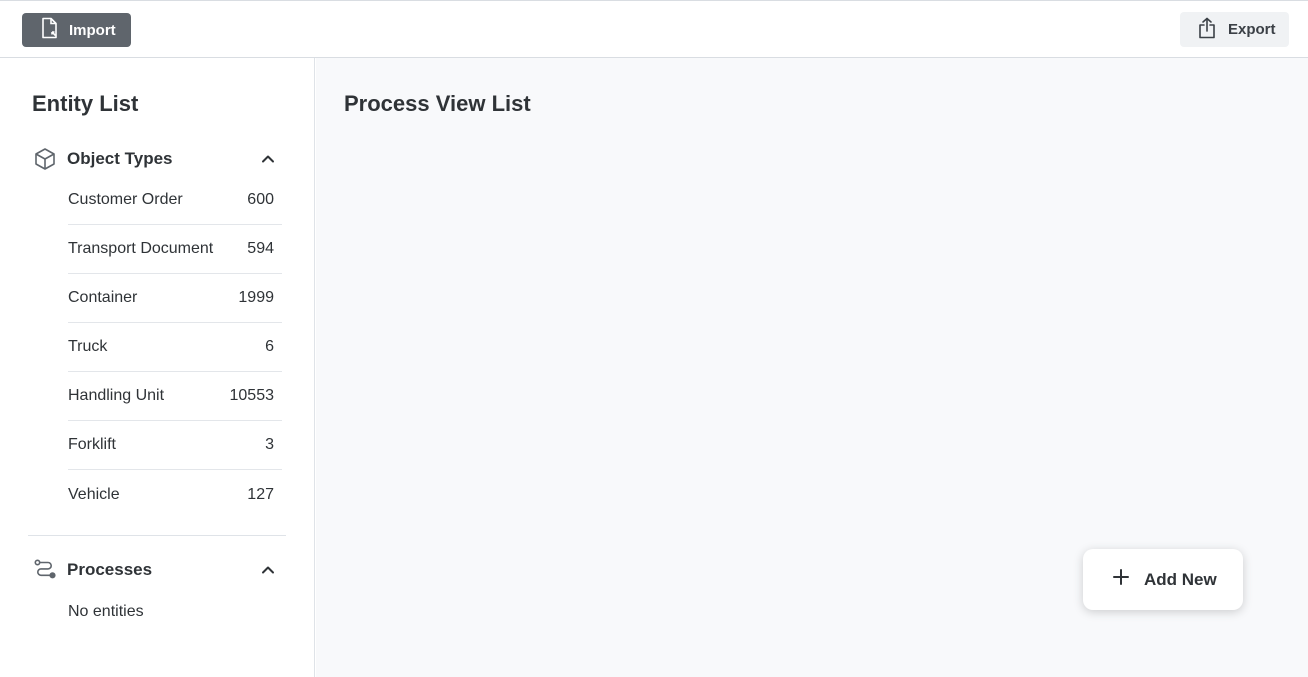 The height and width of the screenshot is (677, 1308). I want to click on item-count: 6, so click(269, 346).